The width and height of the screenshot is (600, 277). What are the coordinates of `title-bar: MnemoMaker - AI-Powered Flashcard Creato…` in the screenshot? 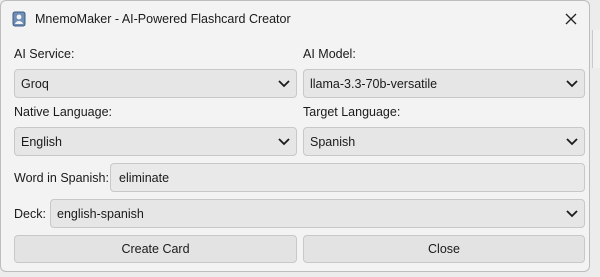 It's located at (295, 19).